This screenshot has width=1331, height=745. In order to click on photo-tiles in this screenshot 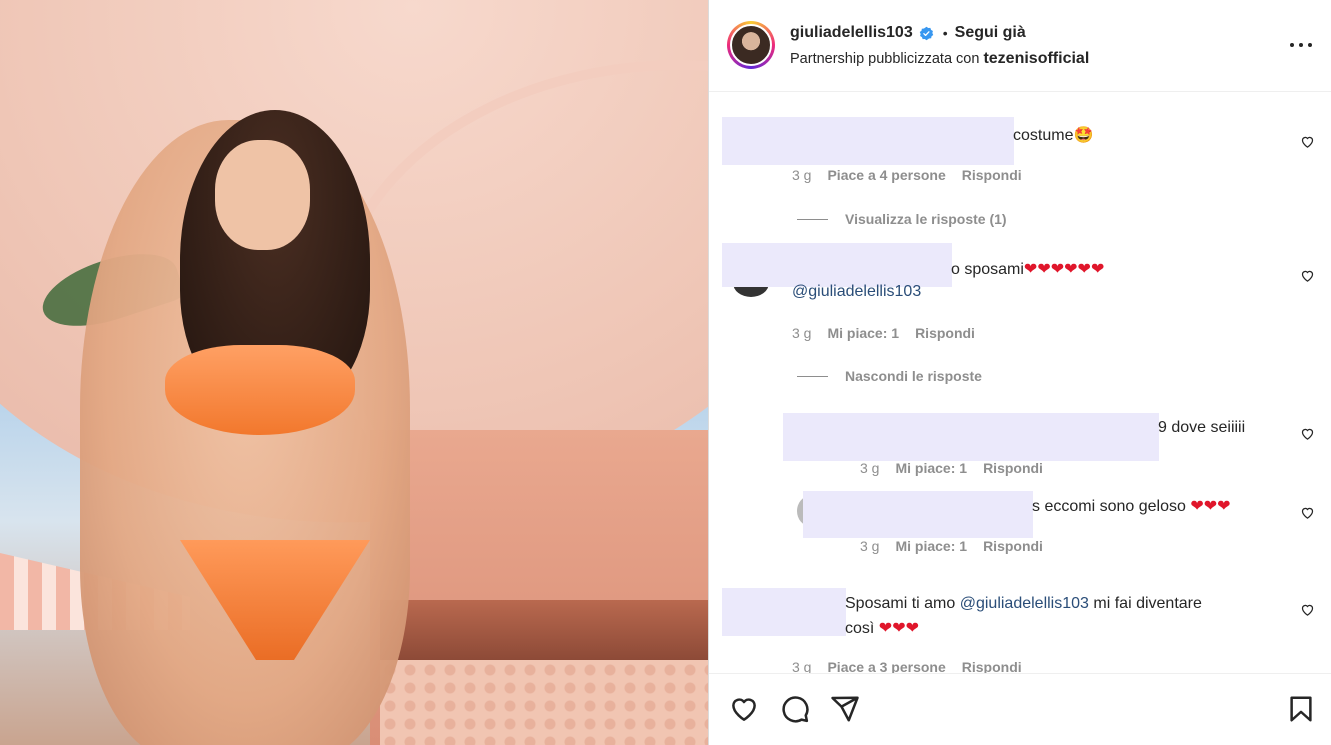, I will do `click(544, 702)`.